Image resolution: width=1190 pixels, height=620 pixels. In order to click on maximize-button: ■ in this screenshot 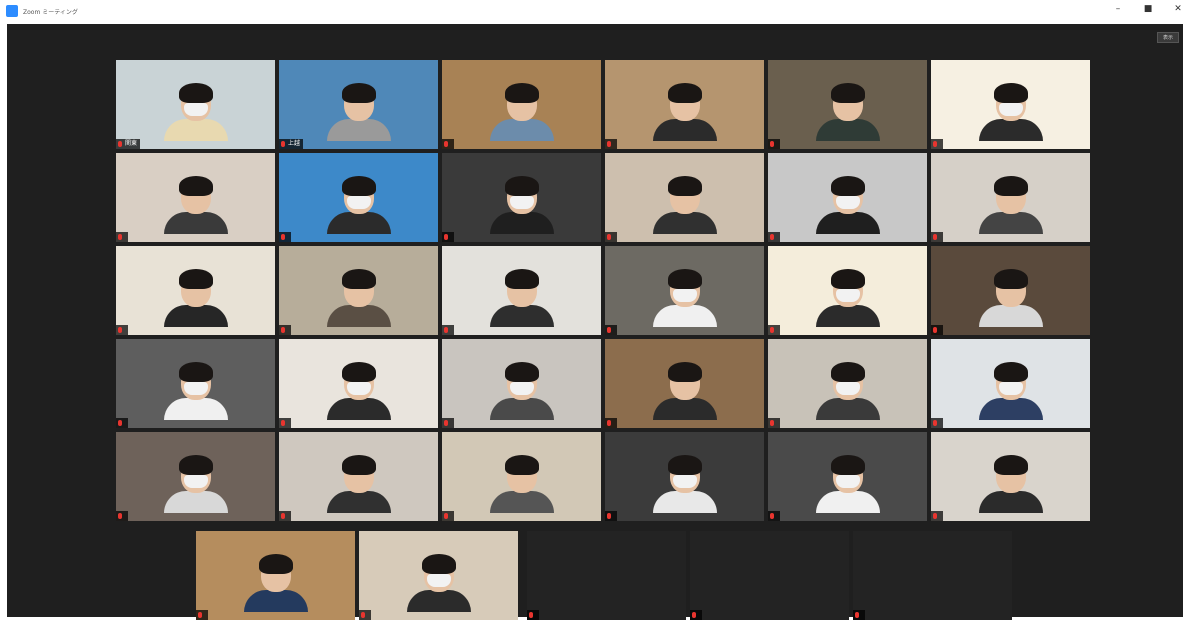, I will do `click(1148, 9)`.